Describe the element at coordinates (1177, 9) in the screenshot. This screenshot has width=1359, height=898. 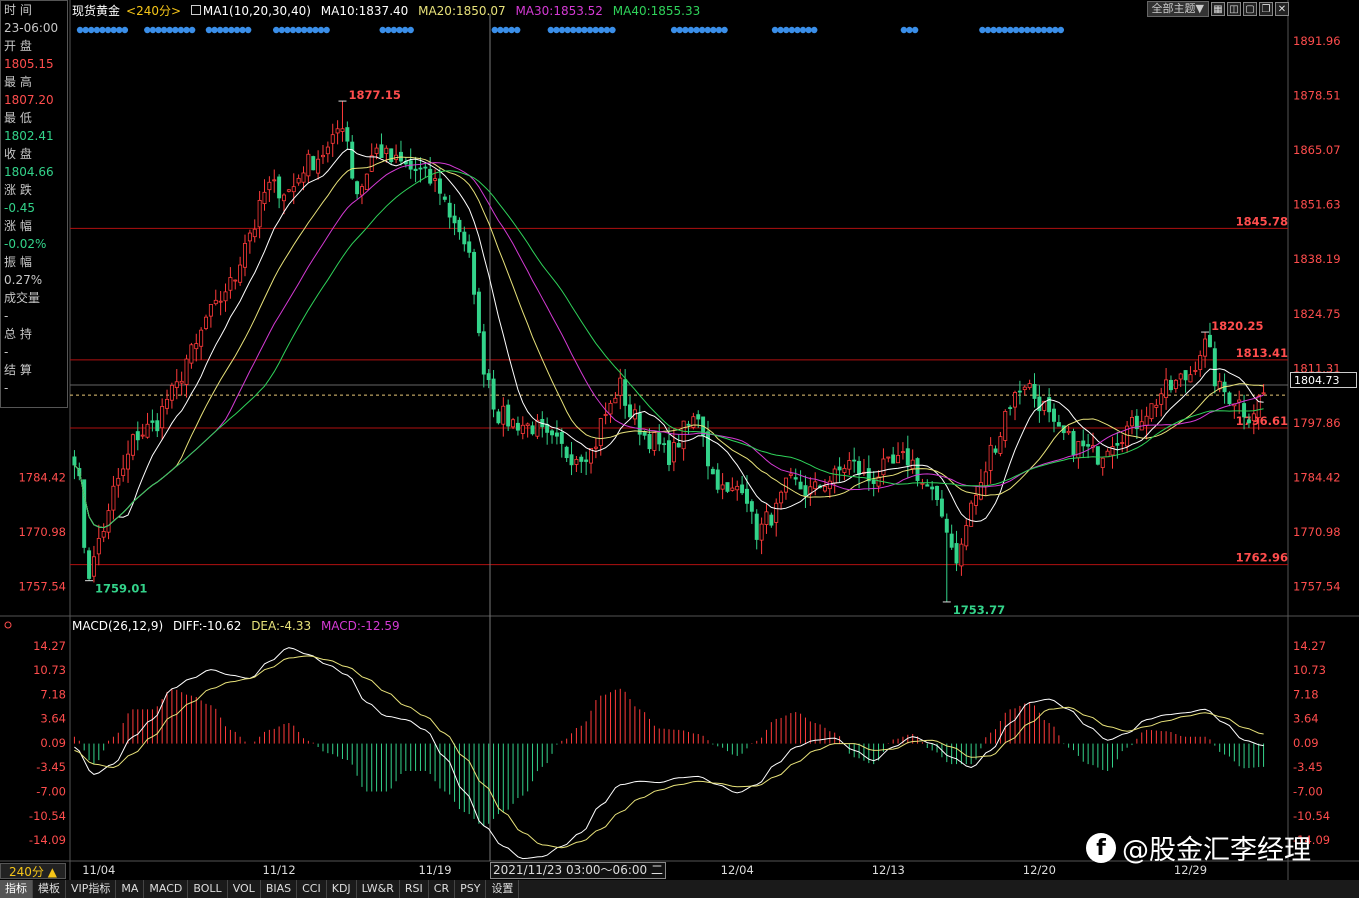
I see `theme-dropdown: 全部主题▼` at that location.